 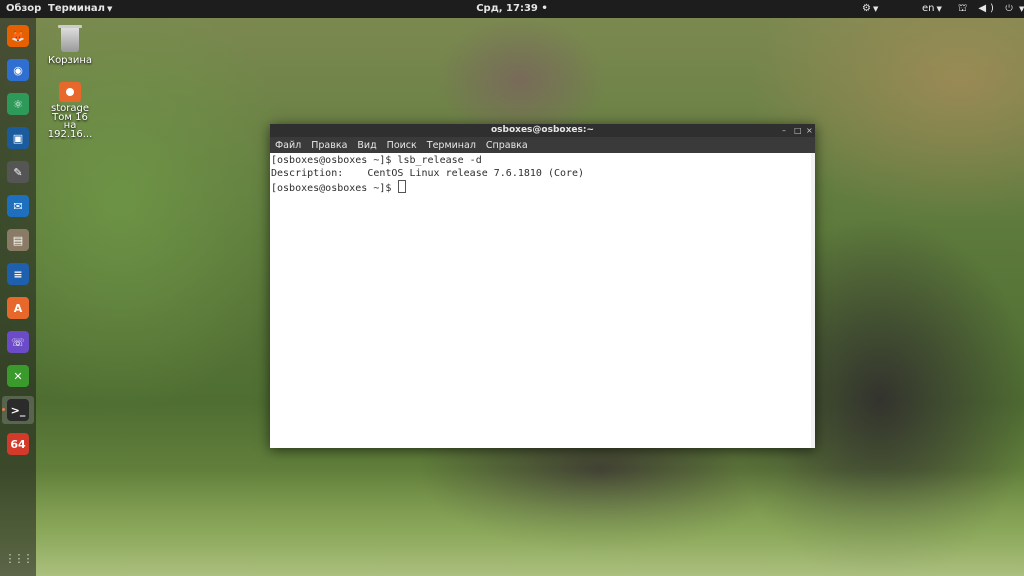 I want to click on show-applications-button: ⋮⋮⋮, so click(x=19, y=558).